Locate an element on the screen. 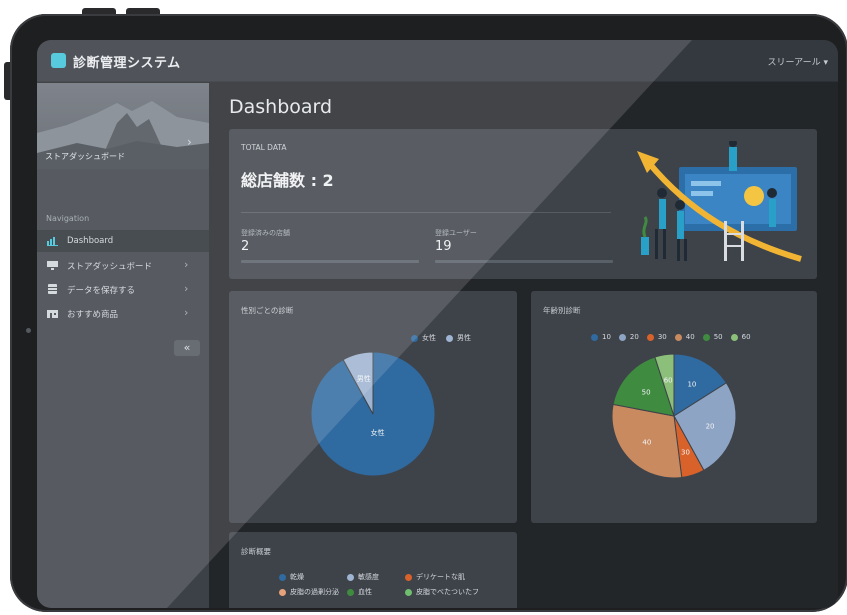 This screenshot has width=847, height=615. sidebar-item-label: データを保存する is located at coordinates (101, 291).